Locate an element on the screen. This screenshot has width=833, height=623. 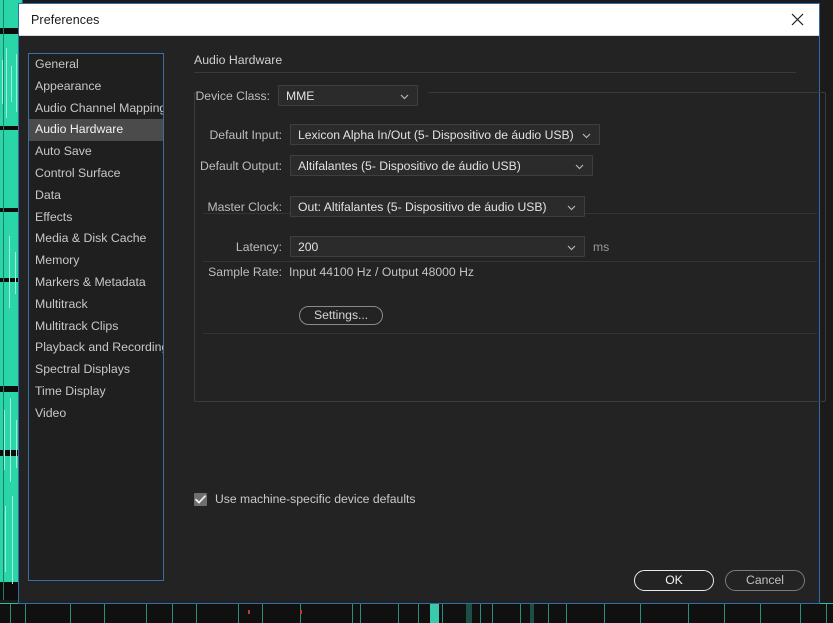
machine-defaults-checkbox is located at coordinates (200, 499).